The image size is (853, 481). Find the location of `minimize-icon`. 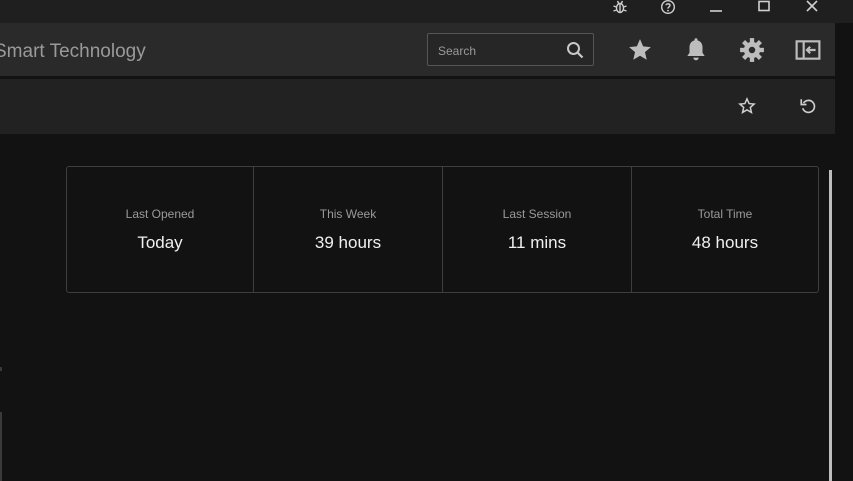

minimize-icon is located at coordinates (716, 7).